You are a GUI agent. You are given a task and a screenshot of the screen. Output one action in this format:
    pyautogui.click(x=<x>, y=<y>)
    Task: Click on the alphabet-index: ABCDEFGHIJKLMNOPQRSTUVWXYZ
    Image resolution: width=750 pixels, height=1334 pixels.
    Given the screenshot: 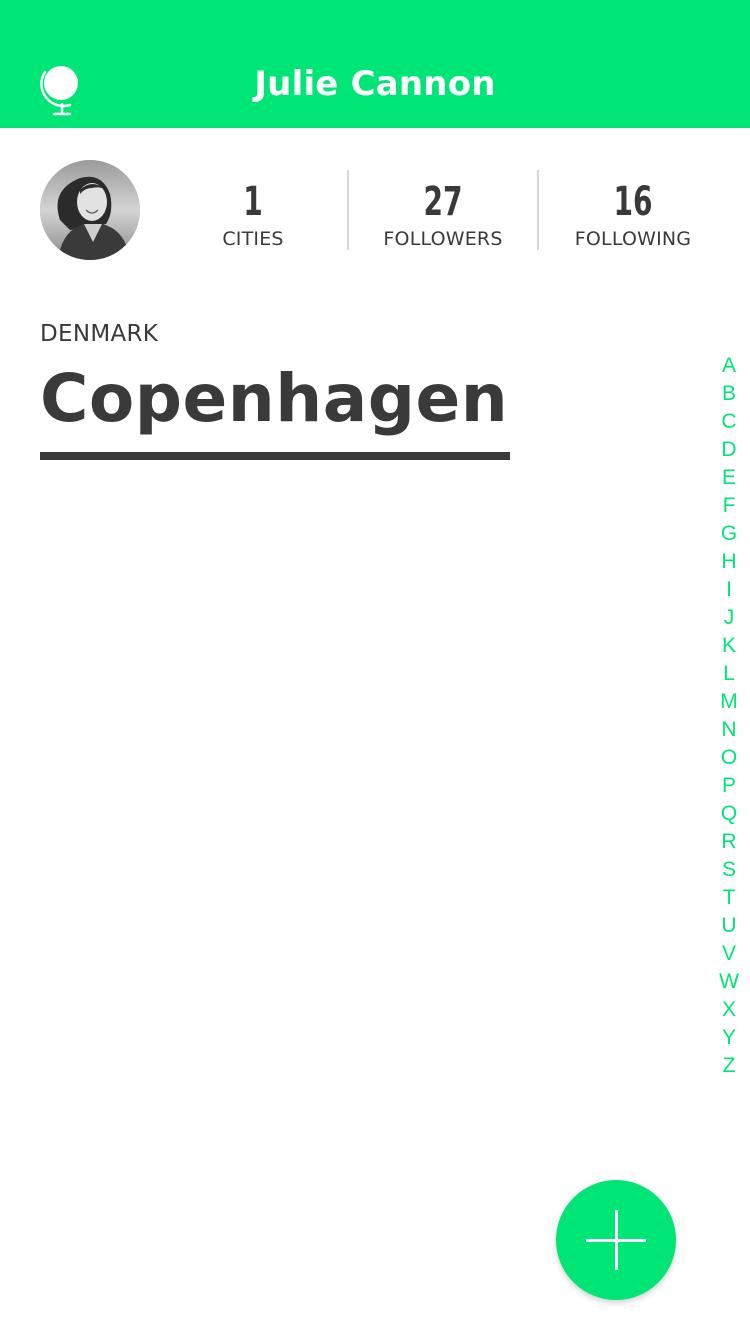 What is the action you would take?
    pyautogui.click(x=729, y=716)
    